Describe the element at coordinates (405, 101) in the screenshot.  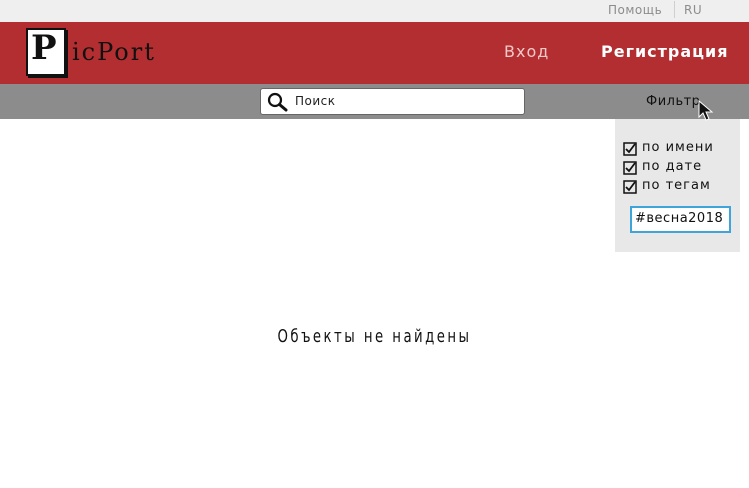
I see `search-input` at that location.